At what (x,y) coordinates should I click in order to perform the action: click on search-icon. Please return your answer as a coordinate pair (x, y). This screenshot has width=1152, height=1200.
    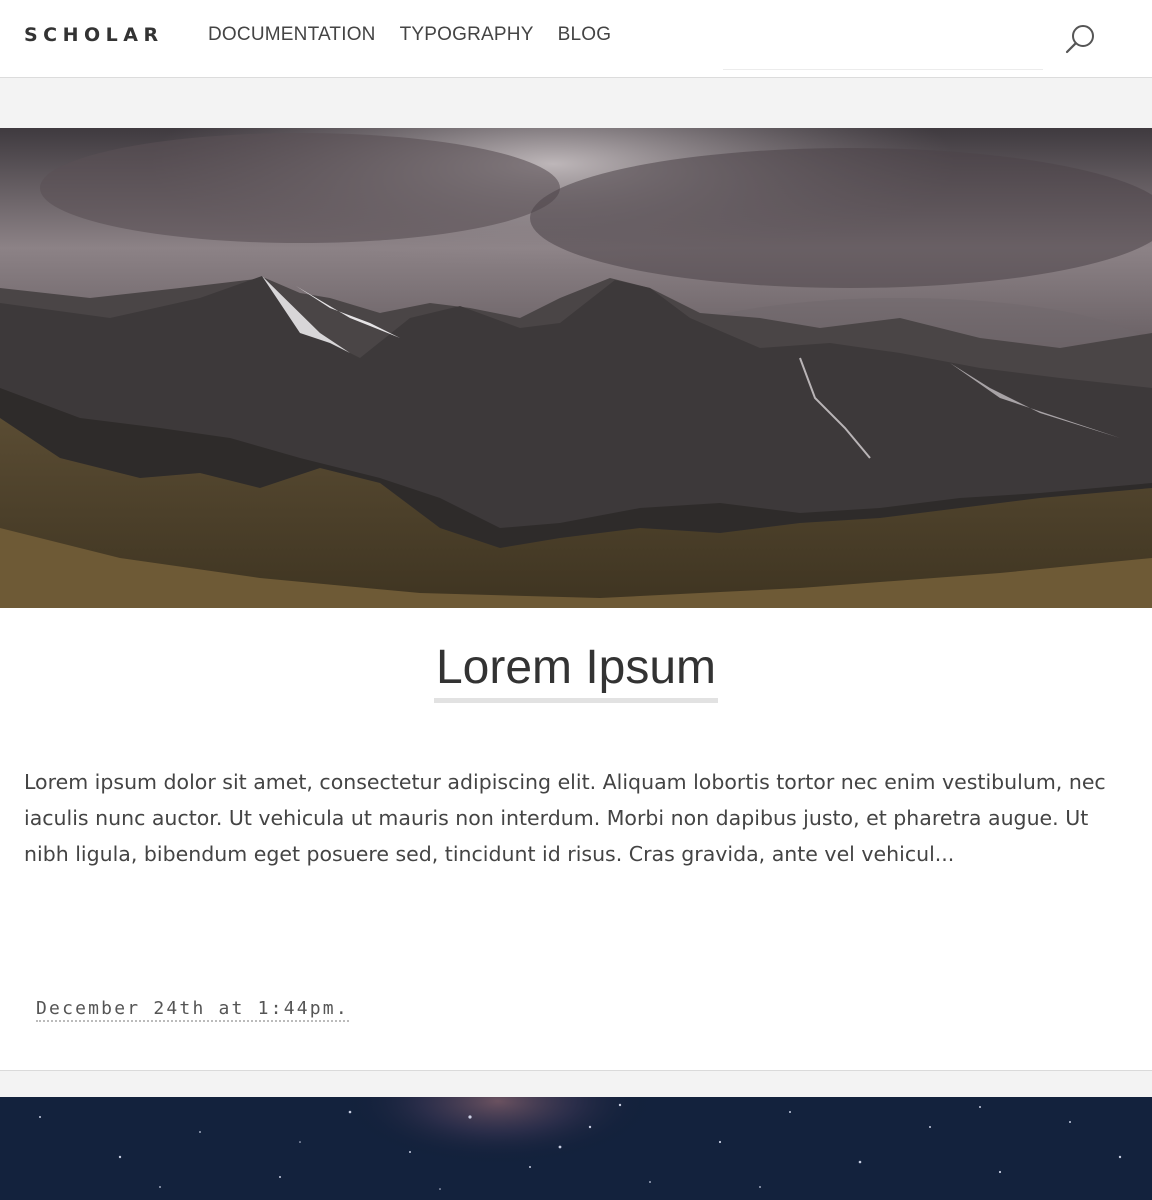
    Looking at the image, I should click on (1079, 39).